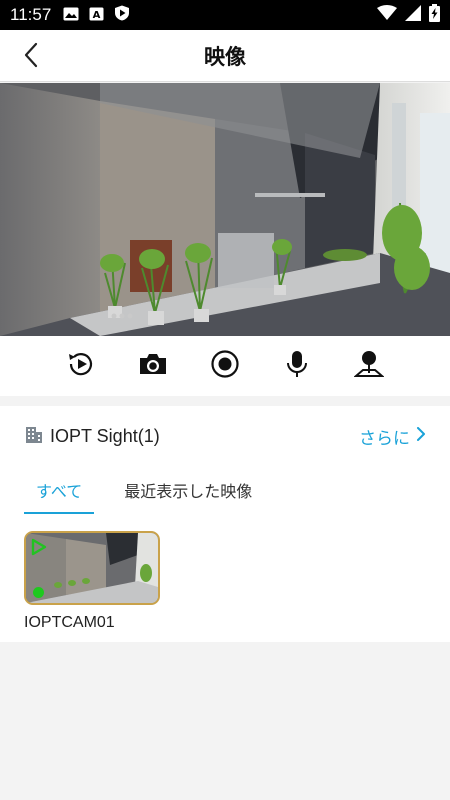  What do you see at coordinates (38, 592) in the screenshot?
I see `online-status-dot` at bounding box center [38, 592].